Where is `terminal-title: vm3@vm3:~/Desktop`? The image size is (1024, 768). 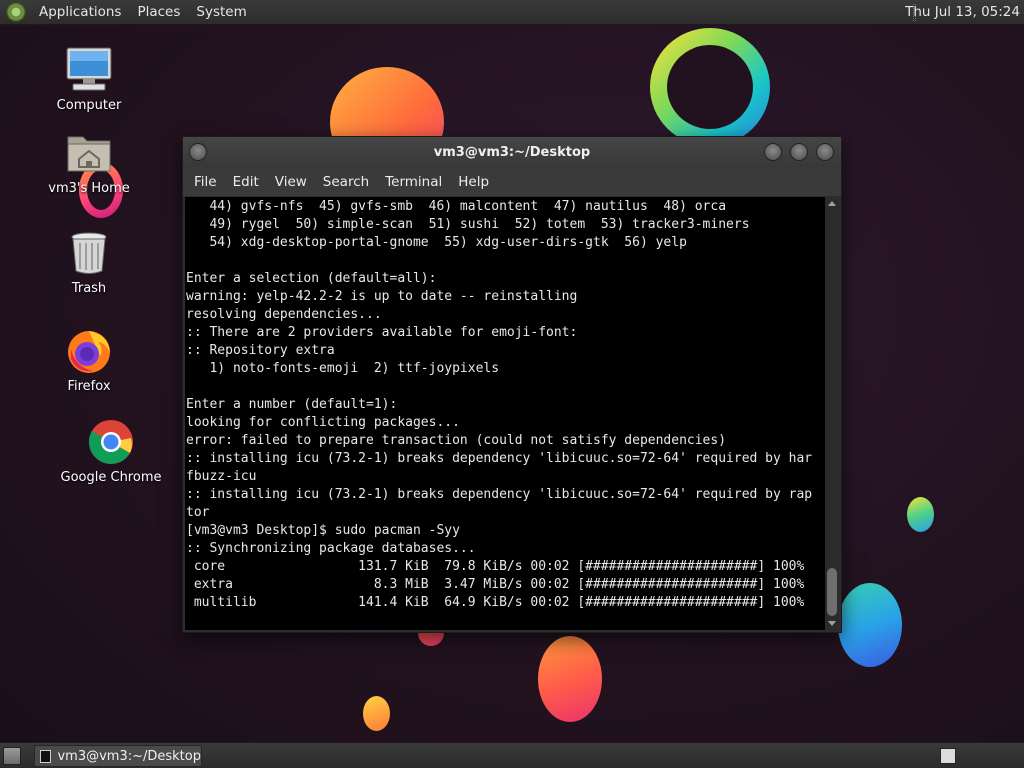
terminal-title: vm3@vm3:~/Desktop is located at coordinates (512, 152).